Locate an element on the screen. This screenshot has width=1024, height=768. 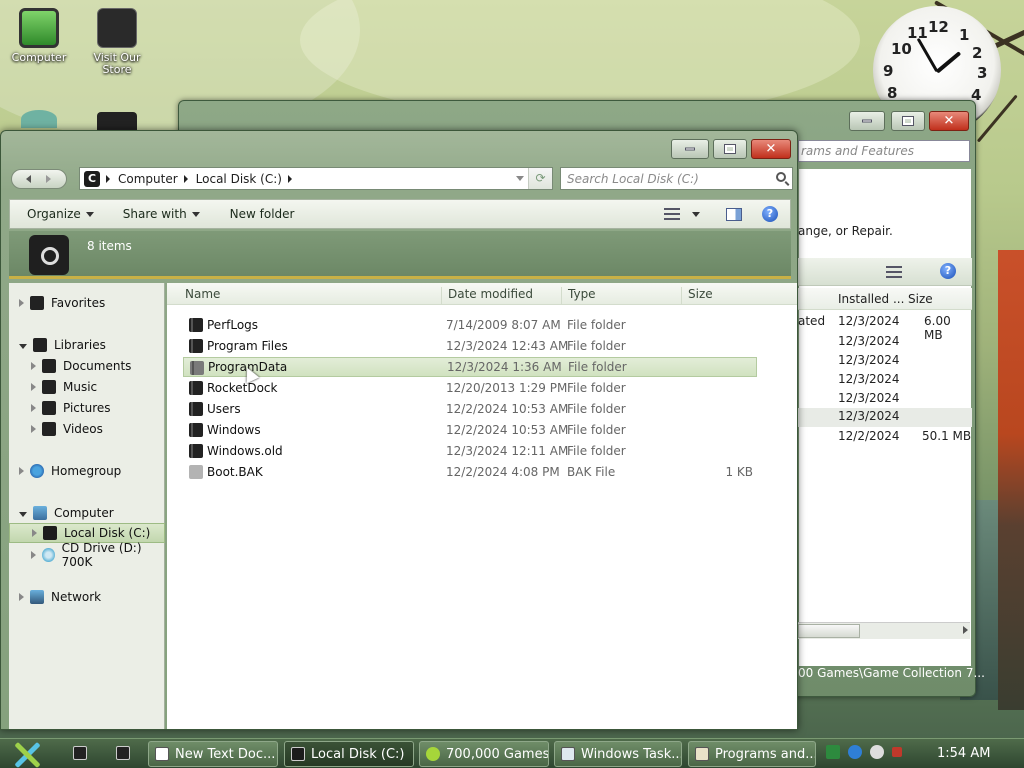
nav-libraries: Libraries is located at coordinates (87, 345).